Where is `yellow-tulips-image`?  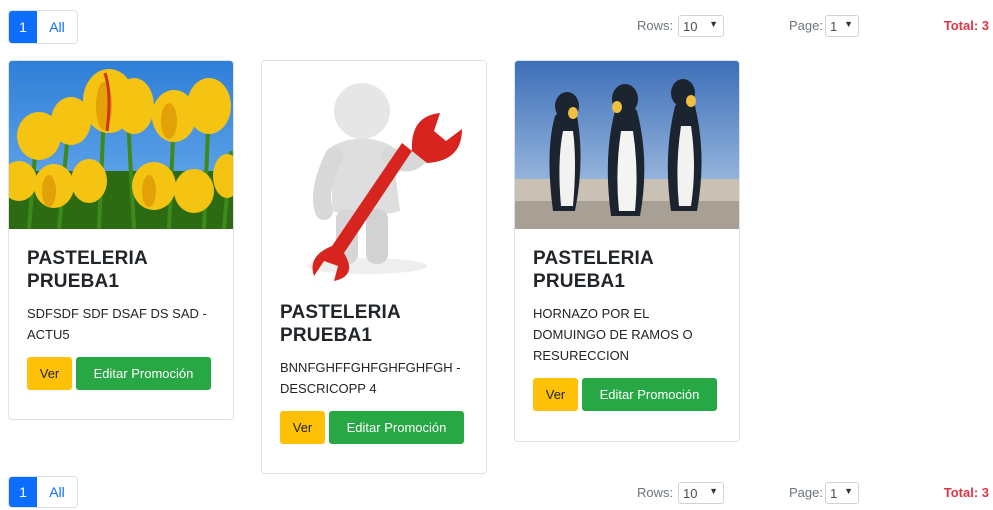 yellow-tulips-image is located at coordinates (121, 145).